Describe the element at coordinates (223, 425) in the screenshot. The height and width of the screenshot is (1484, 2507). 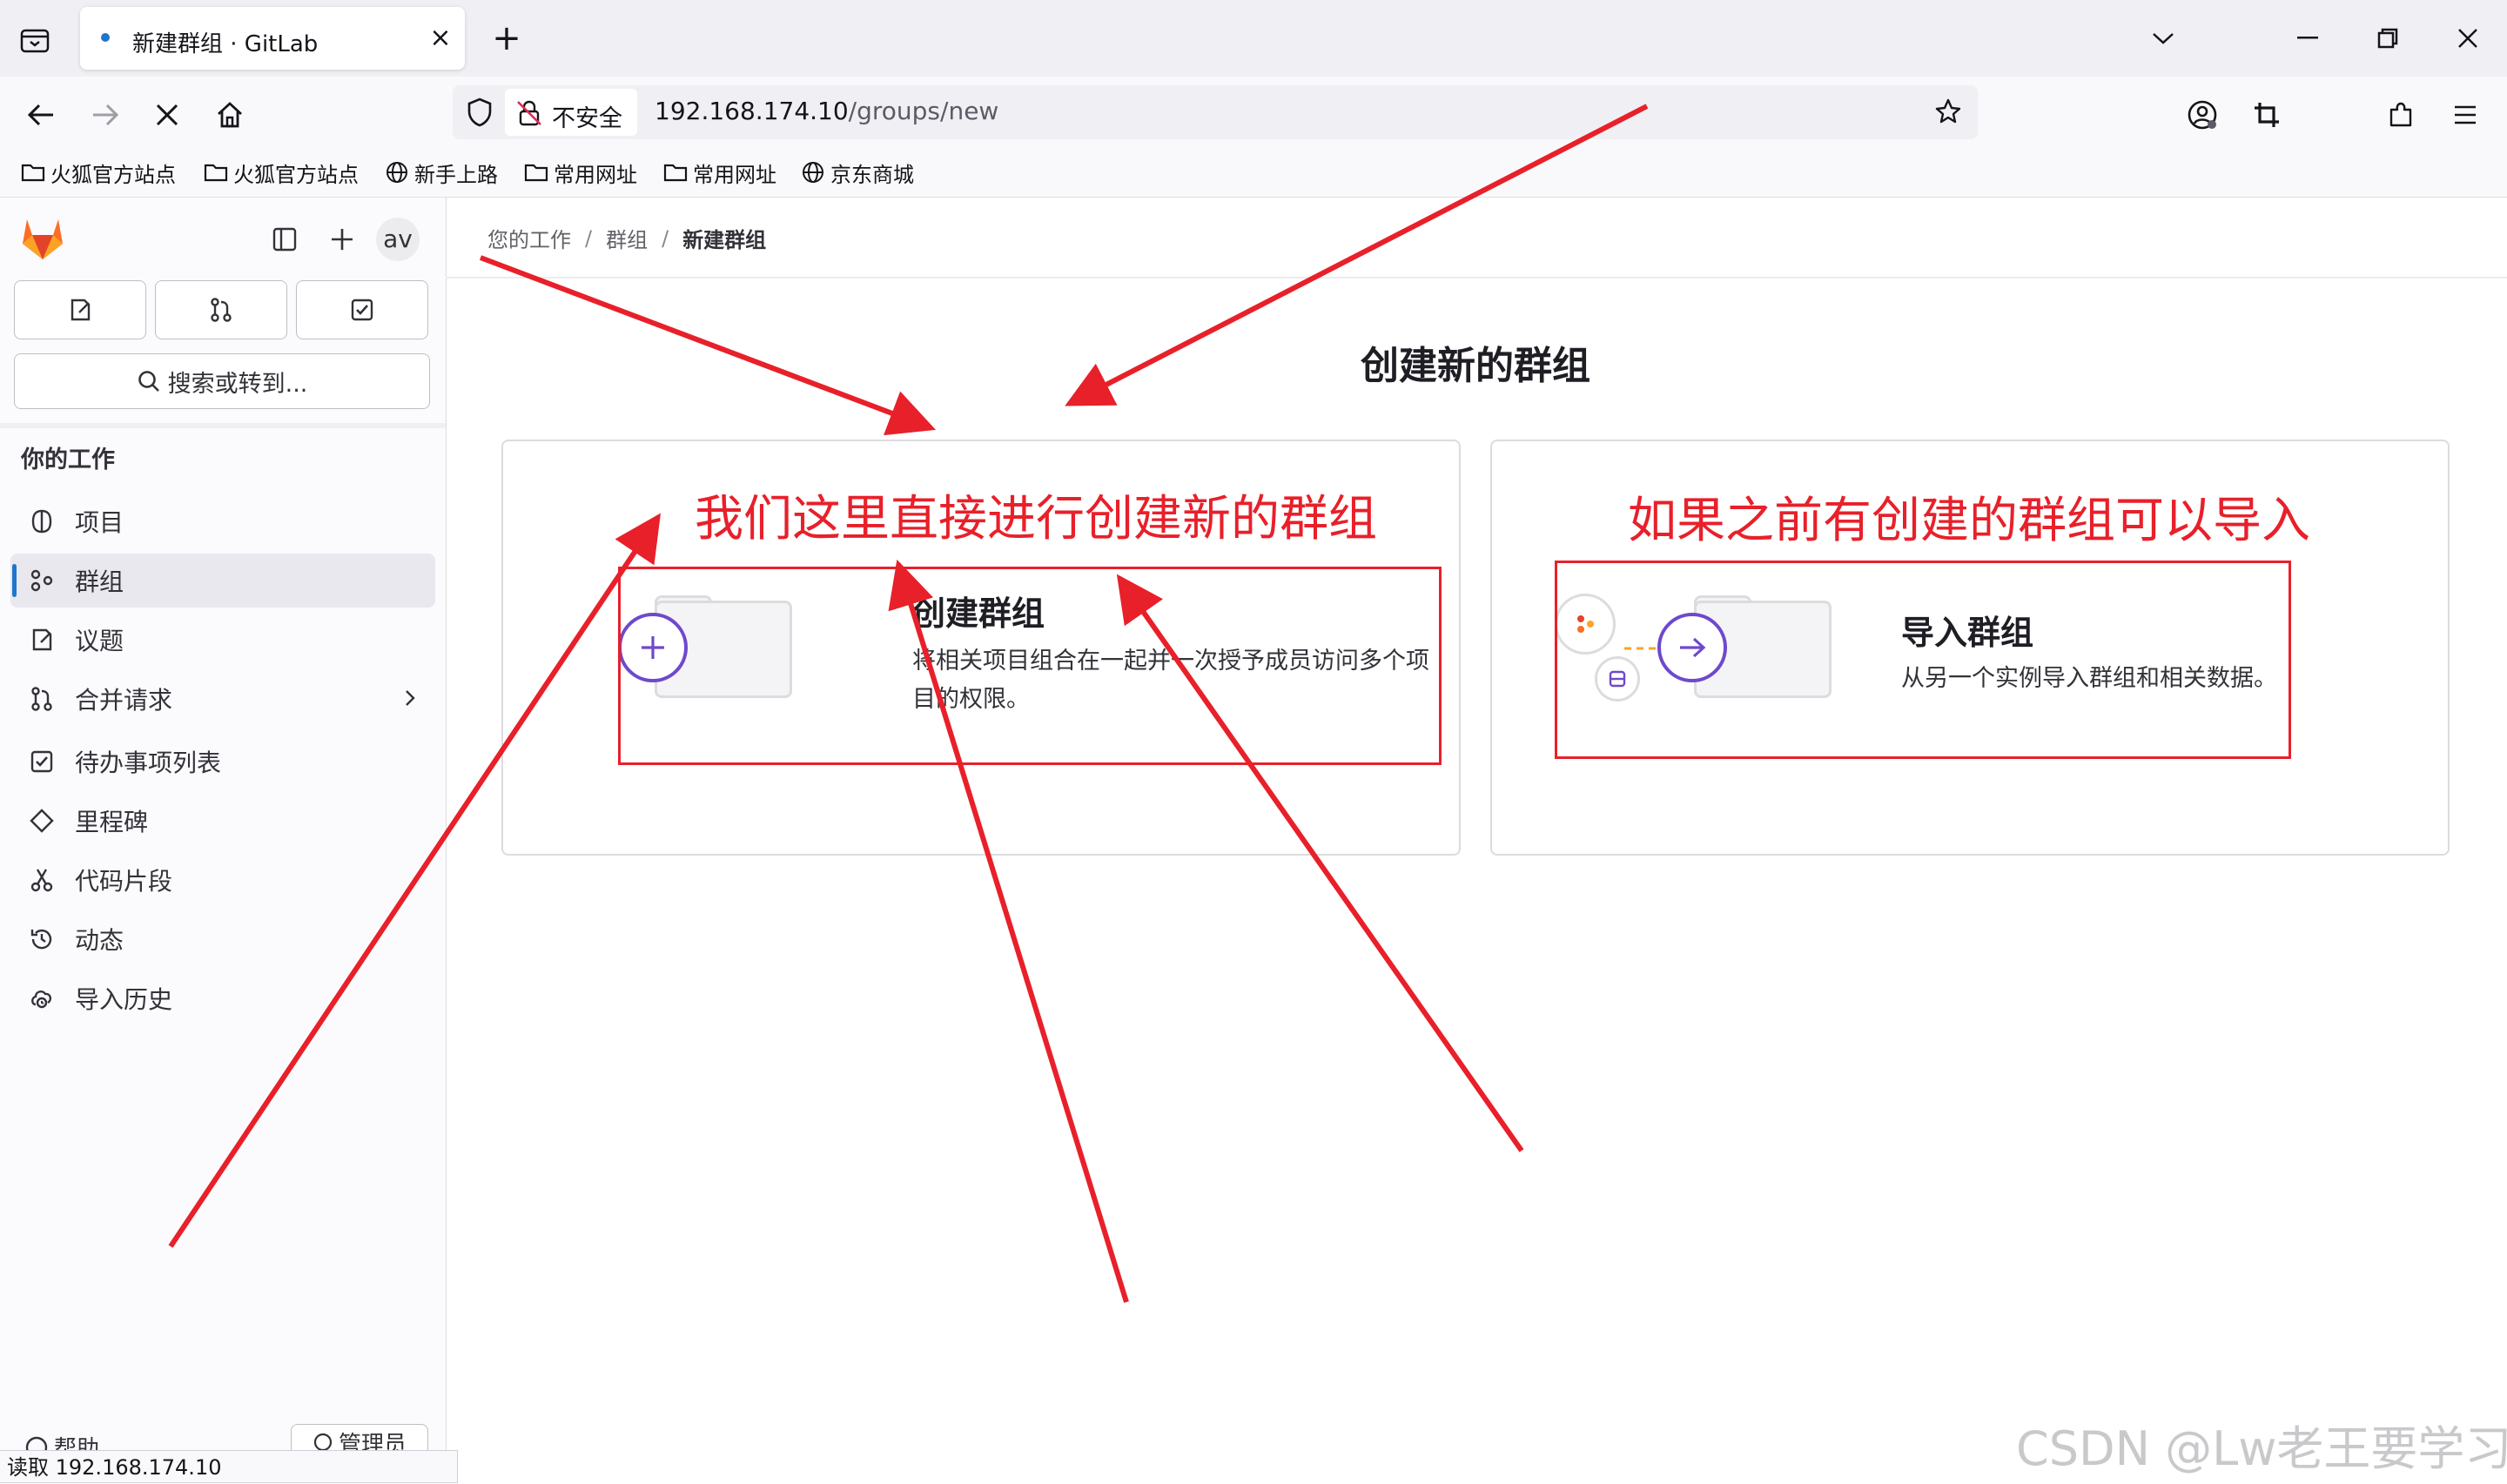
I see `sidebar-divider` at that location.